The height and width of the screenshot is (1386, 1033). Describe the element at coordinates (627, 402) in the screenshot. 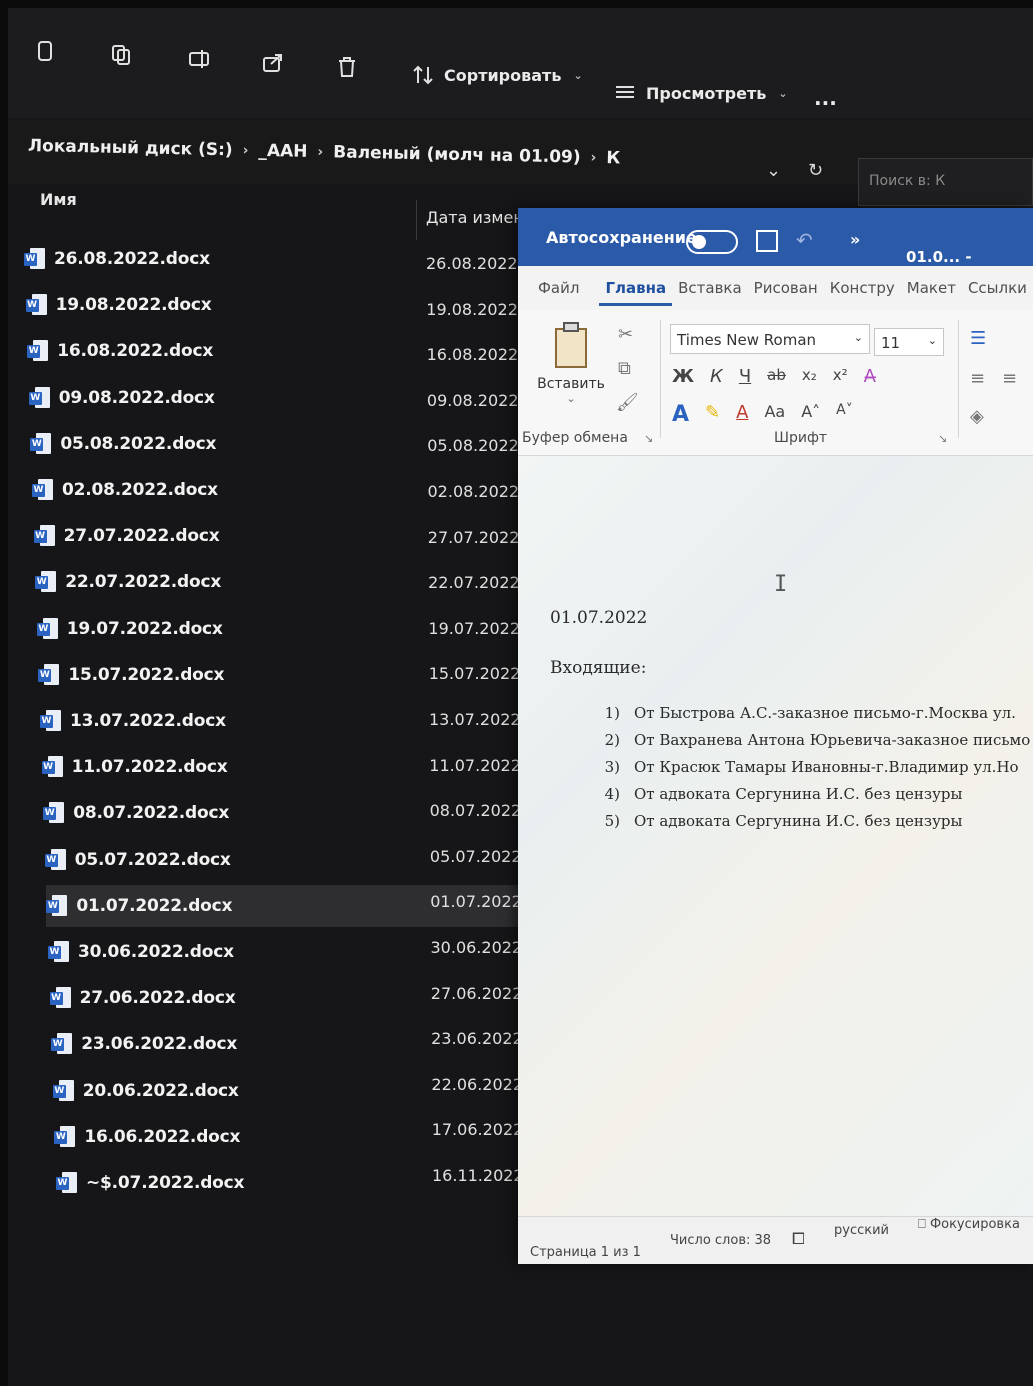

I see `format-painter-icon: 🖌` at that location.